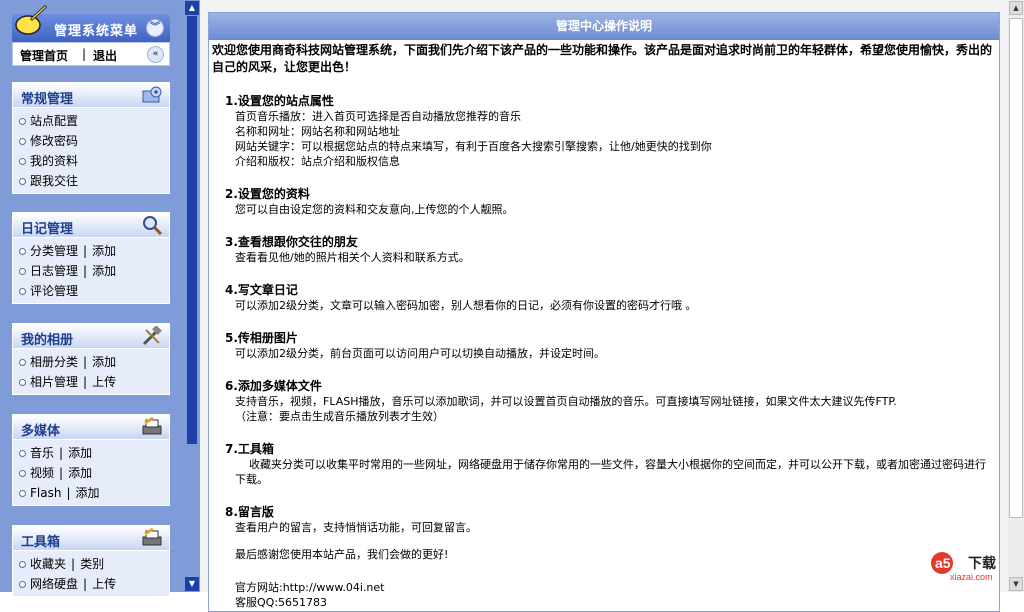 The image size is (1024, 612). I want to click on netdisk-upload-link: 上传, so click(104, 584).